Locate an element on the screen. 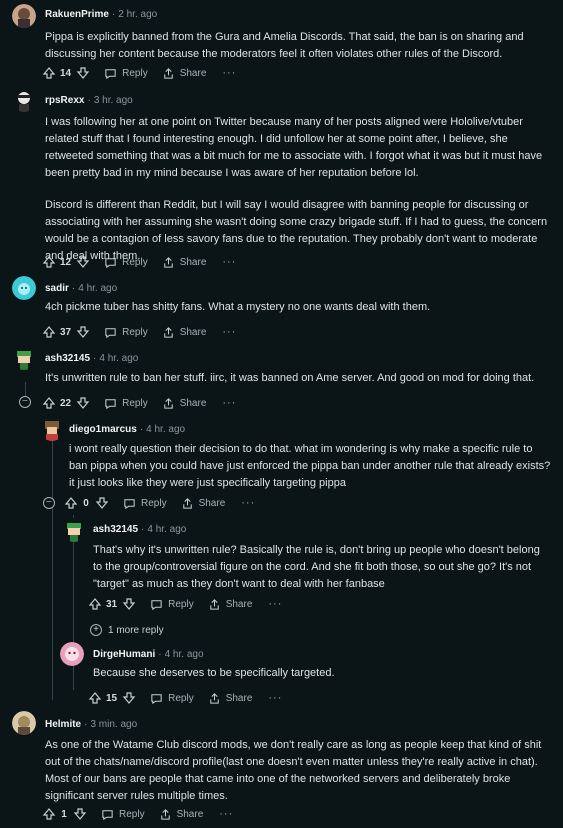 The height and width of the screenshot is (828, 563). comment-meta: RakuenPrime · 2 hr. ago is located at coordinates (101, 15).